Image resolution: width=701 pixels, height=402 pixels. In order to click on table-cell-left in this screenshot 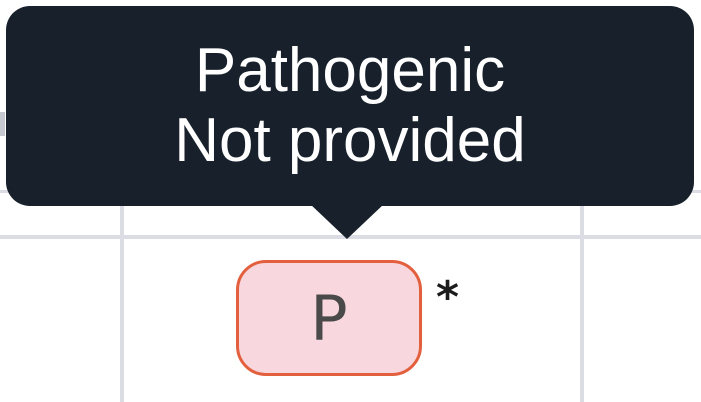, I will do `click(60, 320)`.